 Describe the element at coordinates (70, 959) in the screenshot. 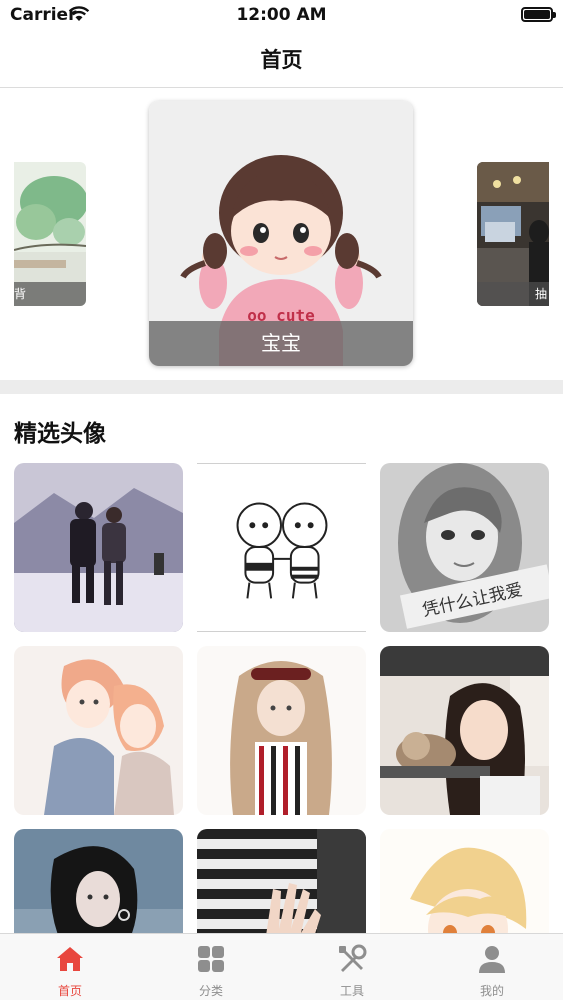

I see `home-icon` at that location.